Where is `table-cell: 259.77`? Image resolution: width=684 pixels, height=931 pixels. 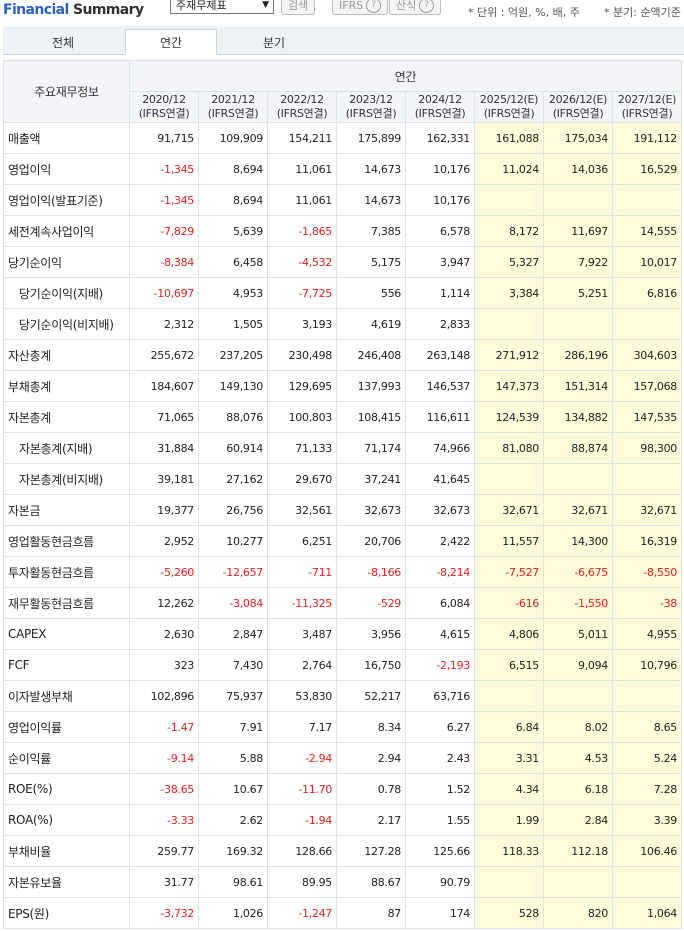
table-cell: 259.77 is located at coordinates (164, 851).